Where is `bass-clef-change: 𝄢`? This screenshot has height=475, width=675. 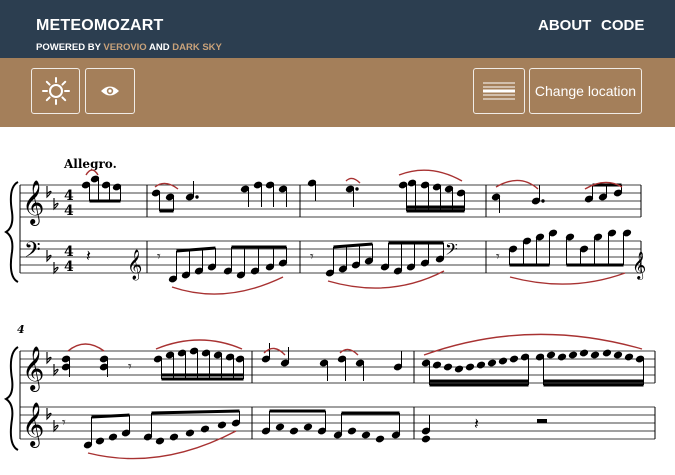 bass-clef-change: 𝄢 is located at coordinates (451, 251).